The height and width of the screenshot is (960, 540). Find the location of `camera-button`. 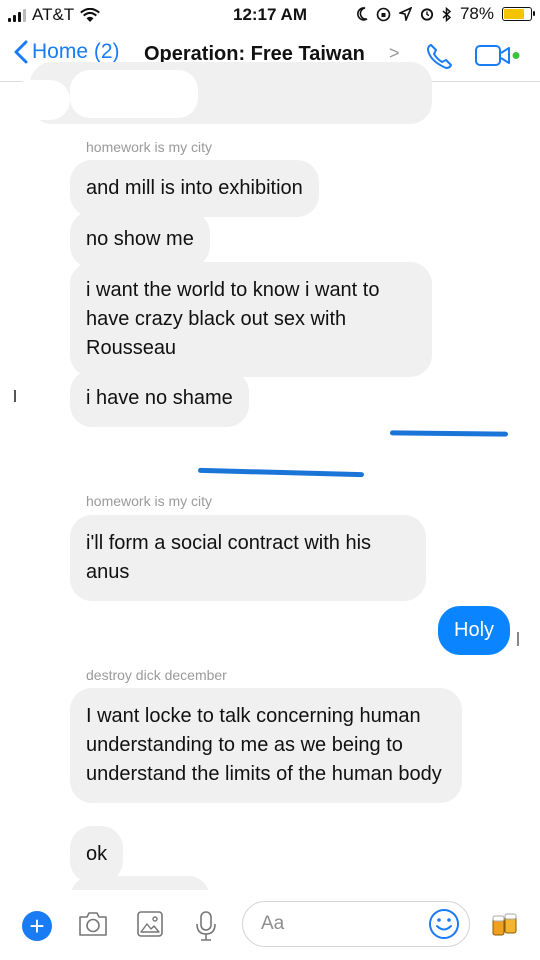

camera-button is located at coordinates (93, 924).